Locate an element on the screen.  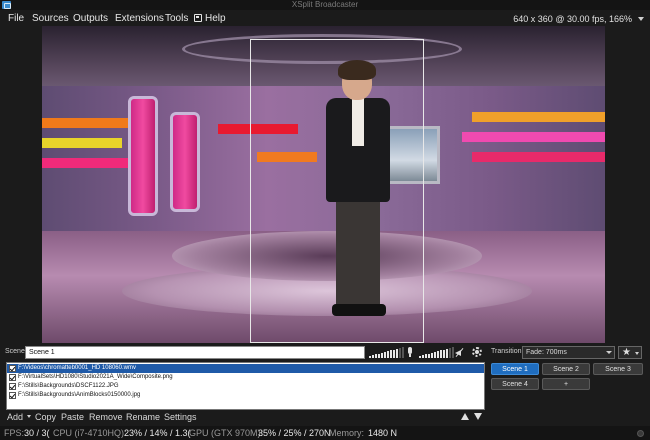
rename-button: Rename is located at coordinates (143, 417).